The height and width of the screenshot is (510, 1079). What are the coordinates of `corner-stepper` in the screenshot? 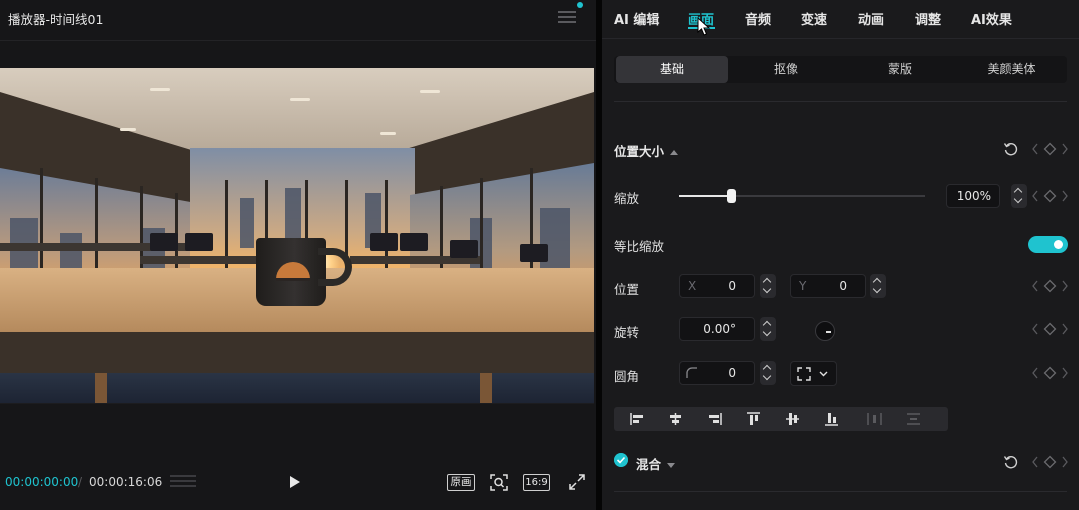 It's located at (768, 373).